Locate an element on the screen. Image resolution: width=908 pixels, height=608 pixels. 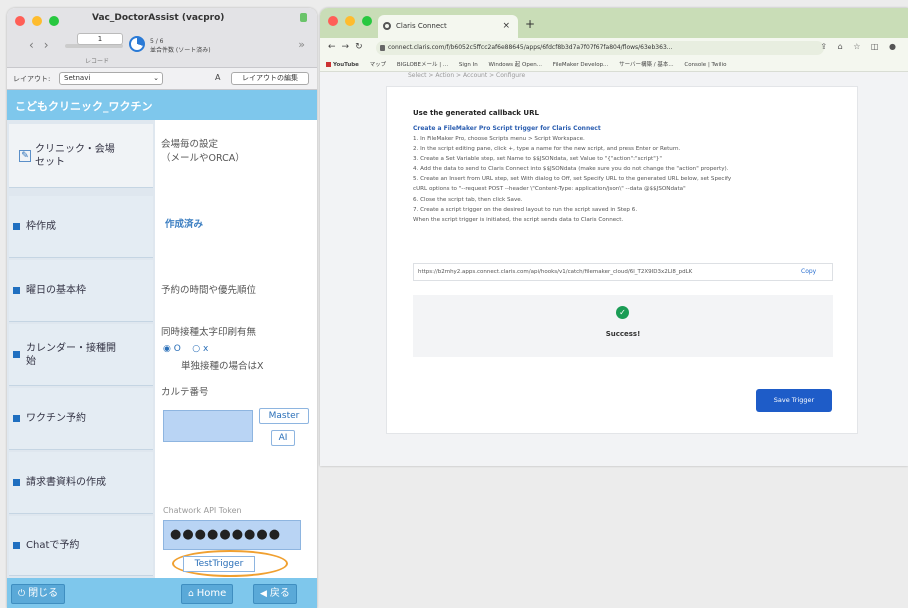
bookmark-item: YouTube is located at coordinates (342, 65).